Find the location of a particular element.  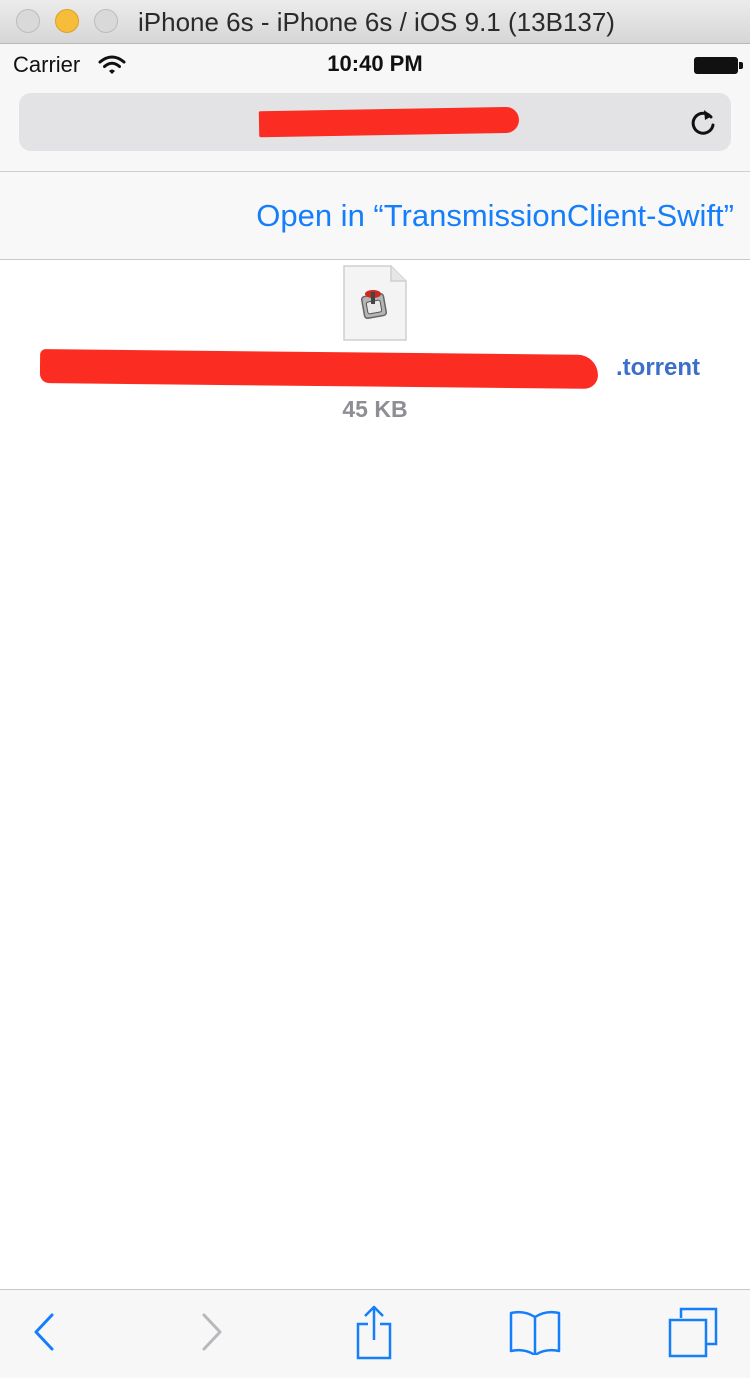

bottom-toolbar is located at coordinates (375, 1333).